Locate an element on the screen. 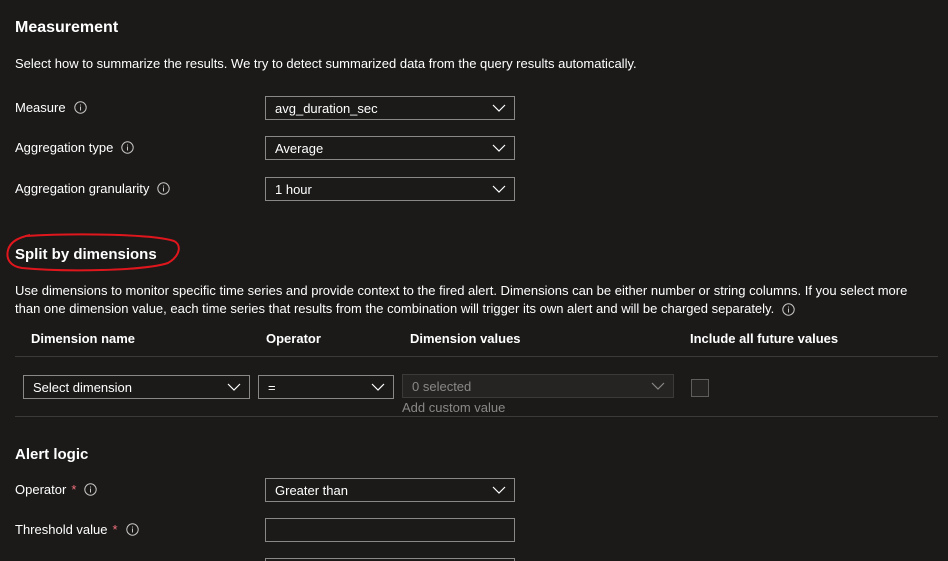 The width and height of the screenshot is (948, 561). aggregation-type-label-text: Aggregation type is located at coordinates (64, 147).